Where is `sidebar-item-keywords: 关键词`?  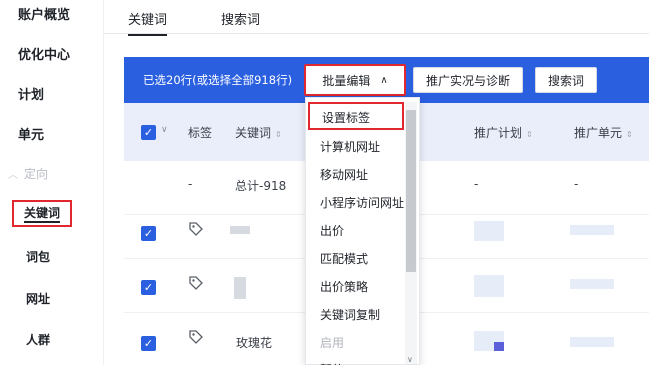
sidebar-item-keywords: 关键词 is located at coordinates (42, 213).